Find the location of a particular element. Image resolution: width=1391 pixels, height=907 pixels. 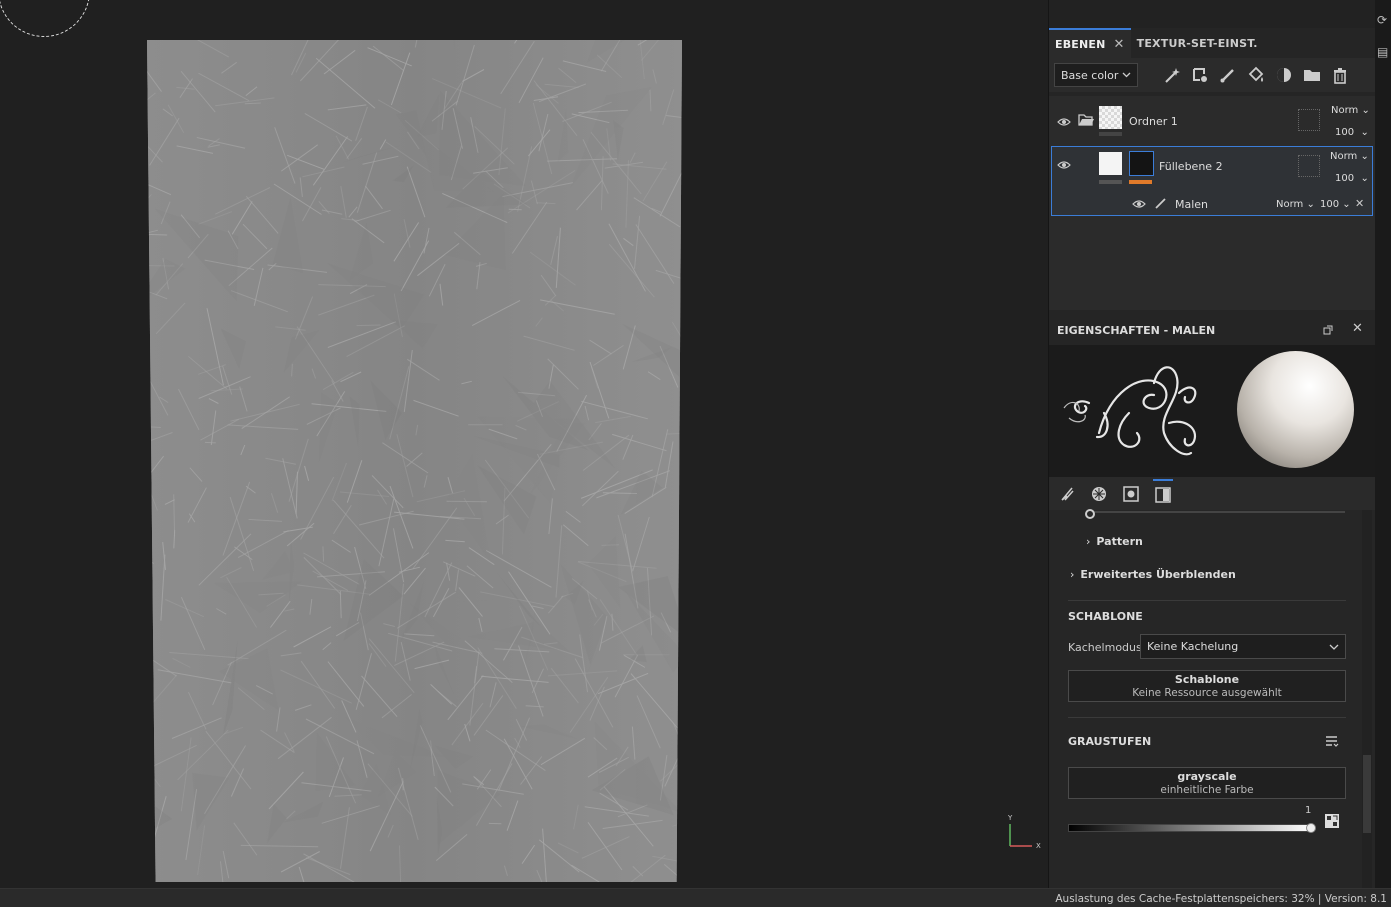

scrollbar-thumb is located at coordinates (1367, 794).